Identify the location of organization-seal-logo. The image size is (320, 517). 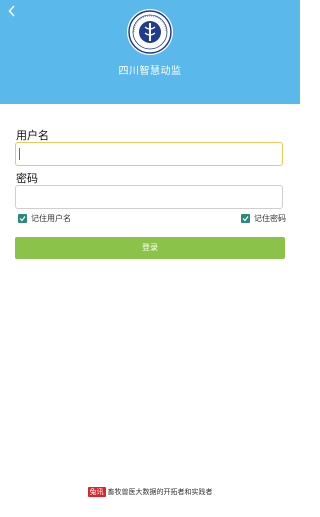
(150, 32).